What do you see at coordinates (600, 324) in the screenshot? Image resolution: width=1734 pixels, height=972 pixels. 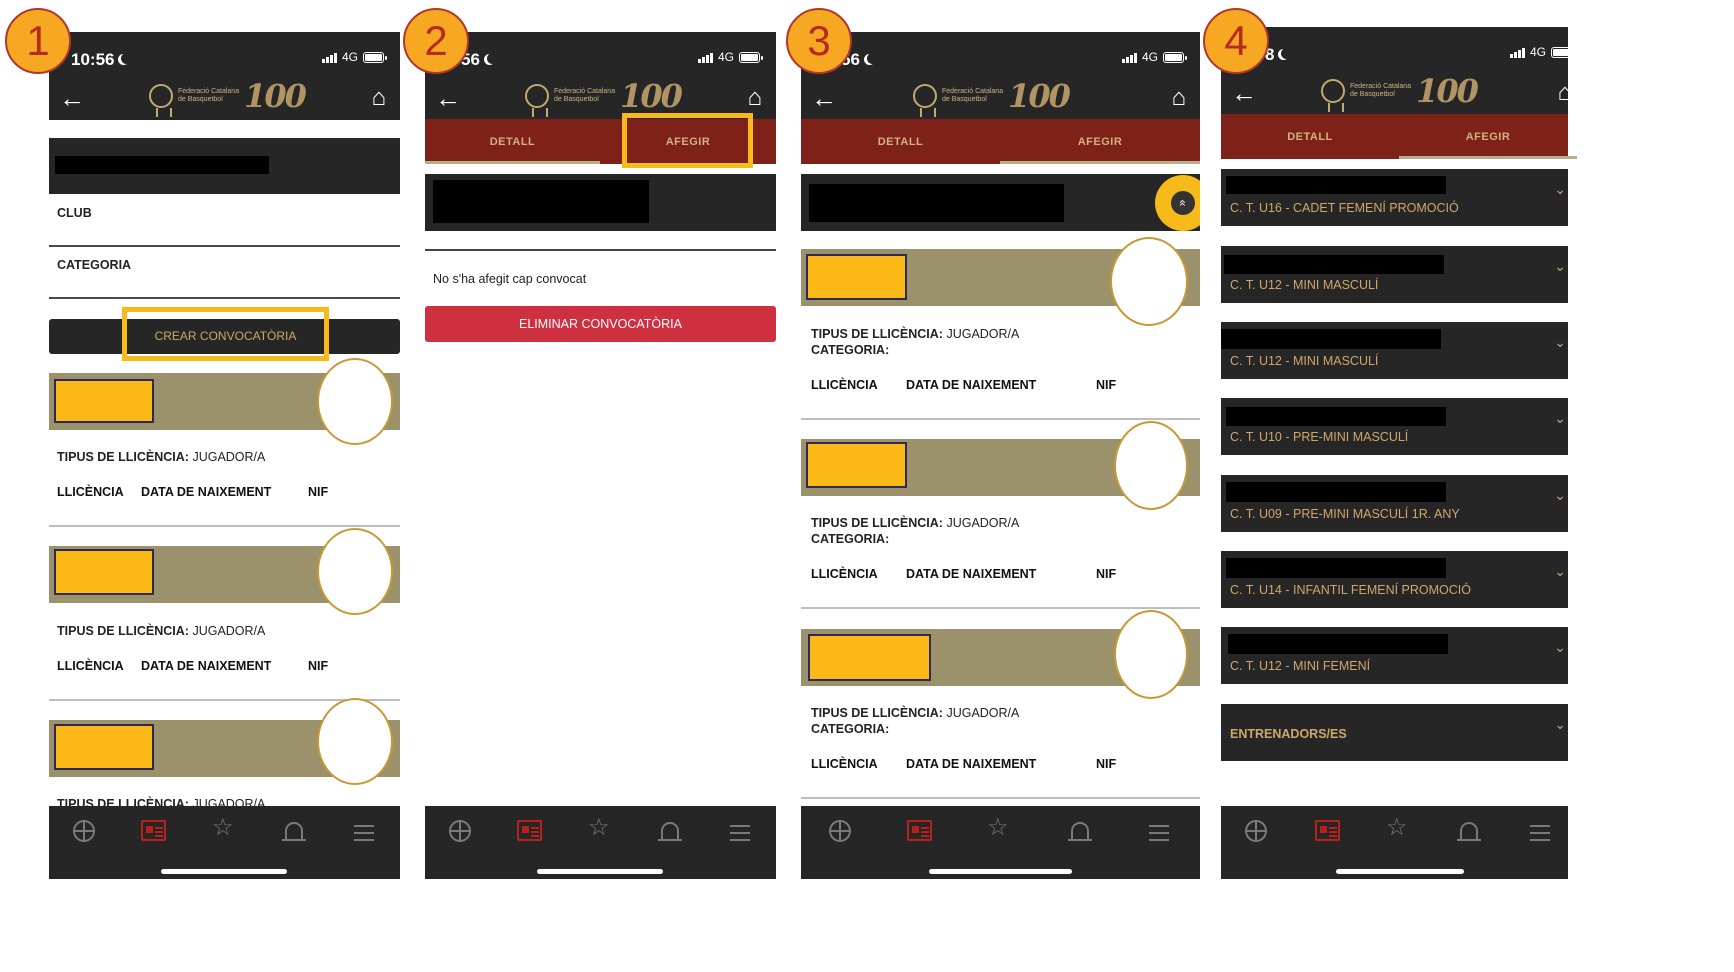 I see `delete-convocatoria-button: ELIMINAR CONVOCATÒRIA` at bounding box center [600, 324].